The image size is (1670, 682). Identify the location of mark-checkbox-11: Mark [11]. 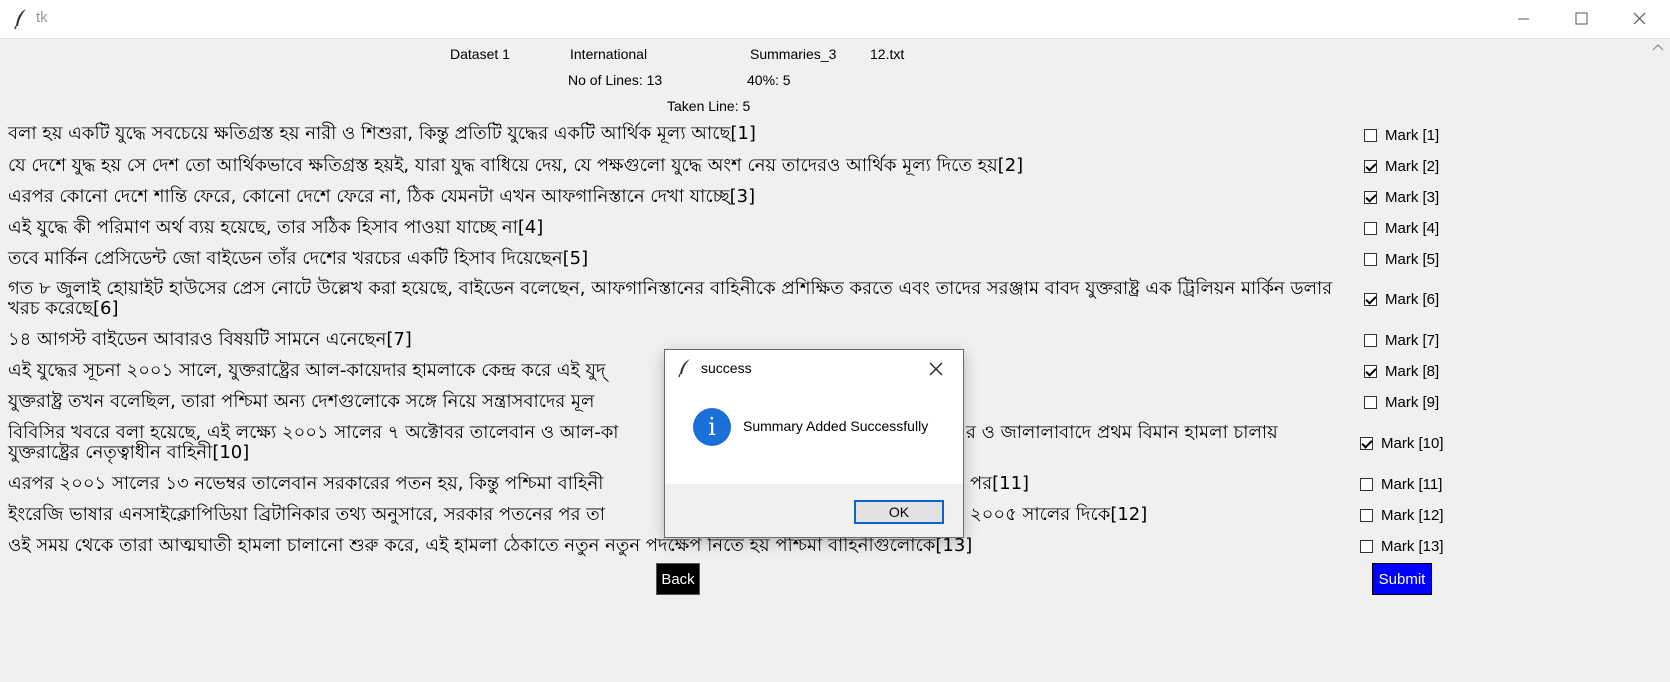
(1401, 484).